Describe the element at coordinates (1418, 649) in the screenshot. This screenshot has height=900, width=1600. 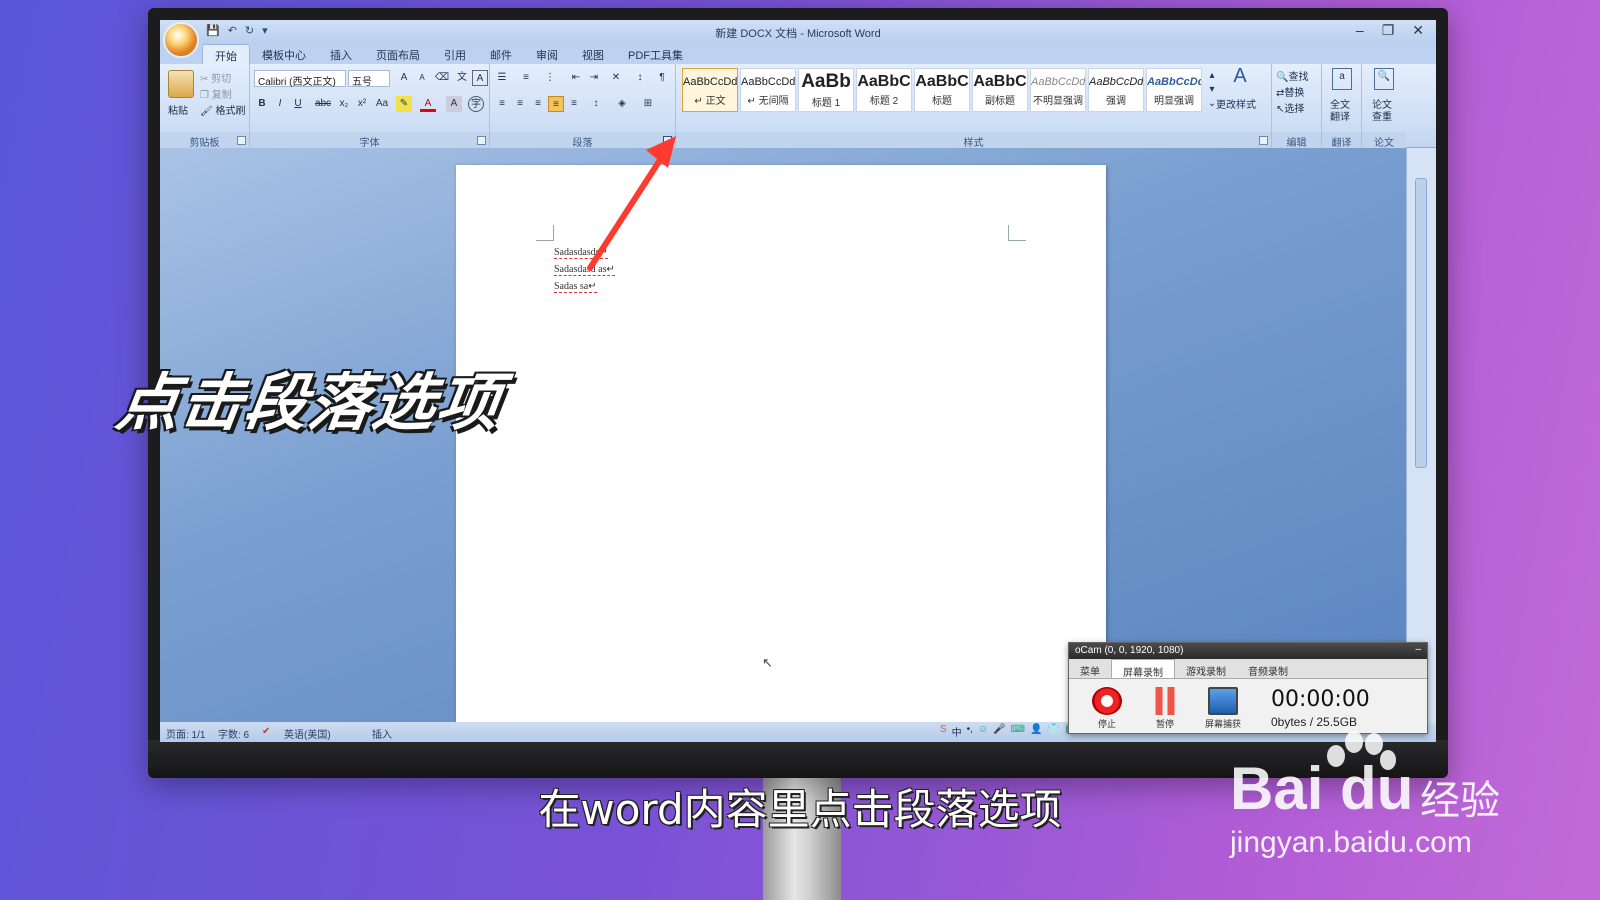
I see `ocam-minimize-button: –` at that location.